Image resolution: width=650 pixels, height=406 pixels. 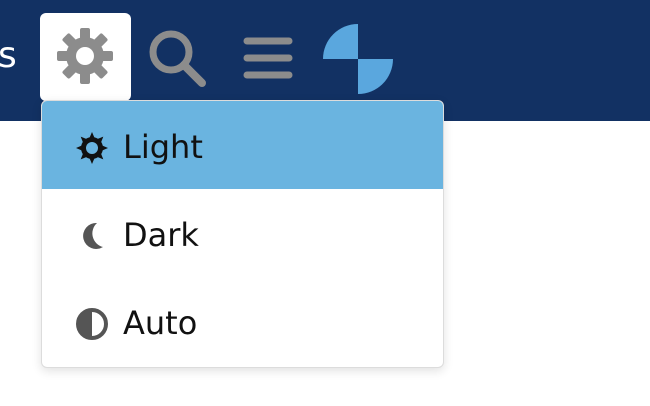 I want to click on navbar-partial-text: s, so click(x=8, y=55).